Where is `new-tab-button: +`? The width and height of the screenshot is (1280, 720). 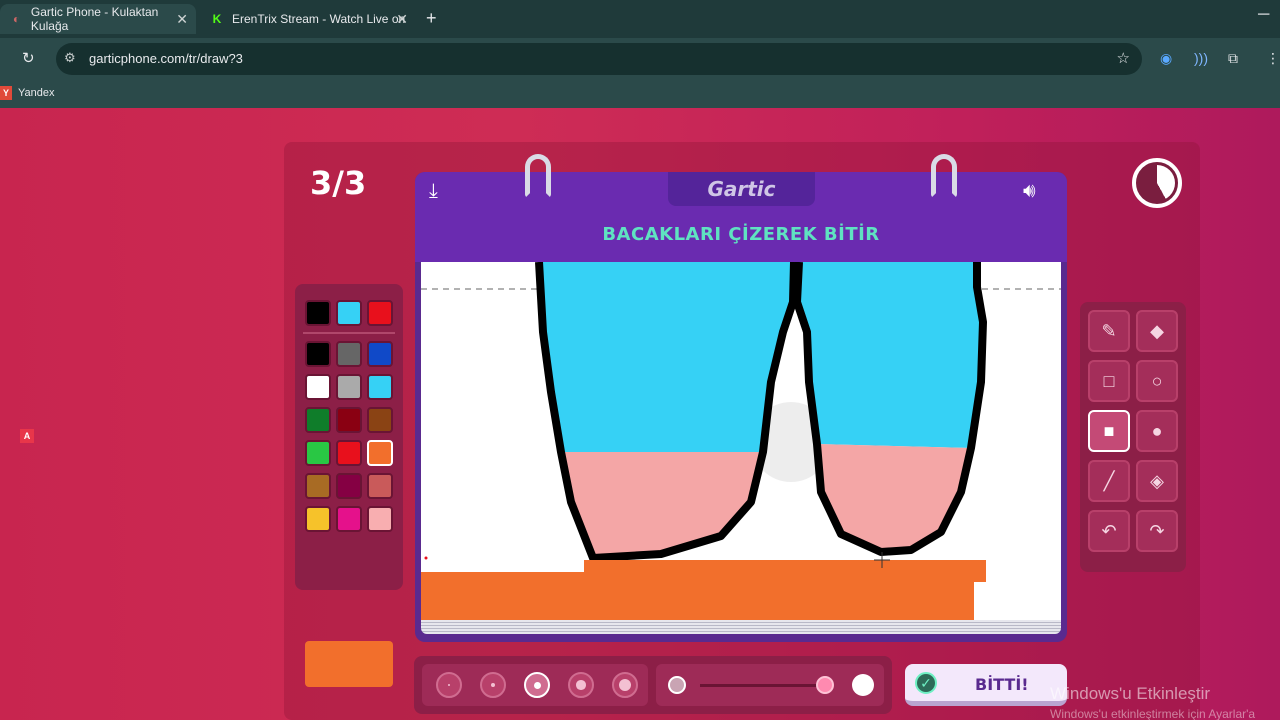 new-tab-button: + is located at coordinates (431, 18).